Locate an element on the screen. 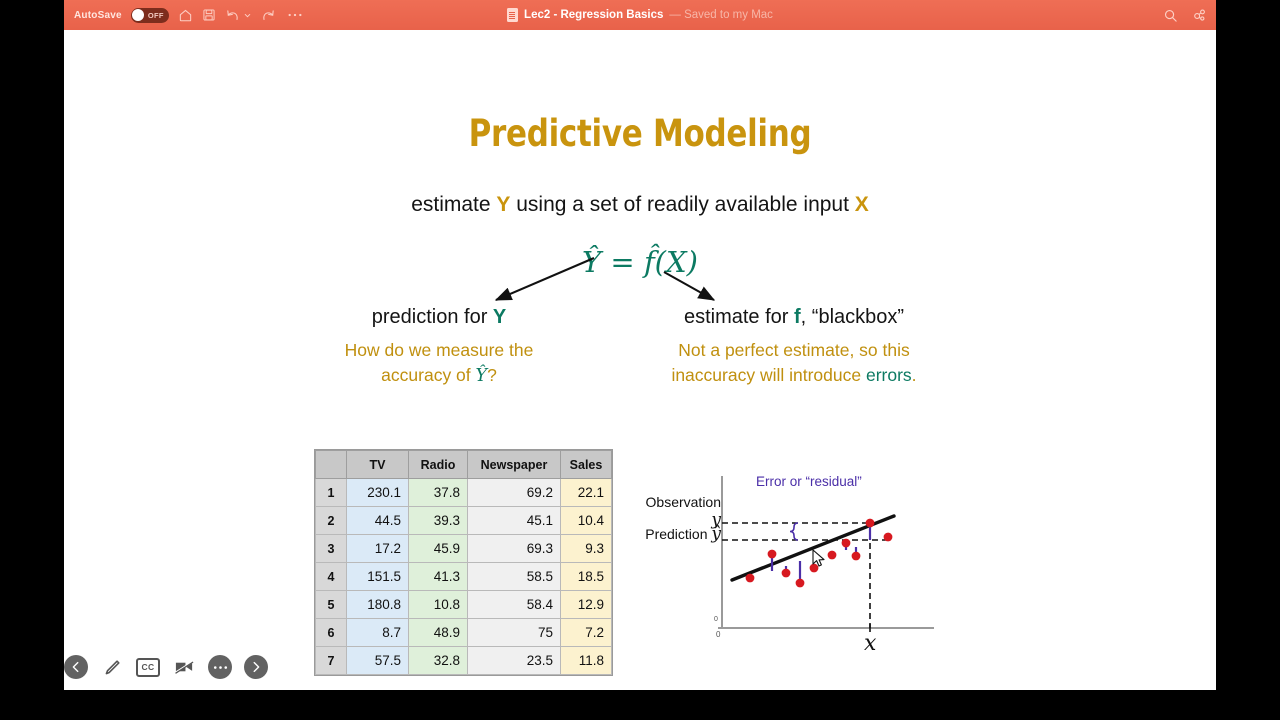 Image resolution: width=1280 pixels, height=720 pixels. x-axis-label: x is located at coordinates (870, 643).